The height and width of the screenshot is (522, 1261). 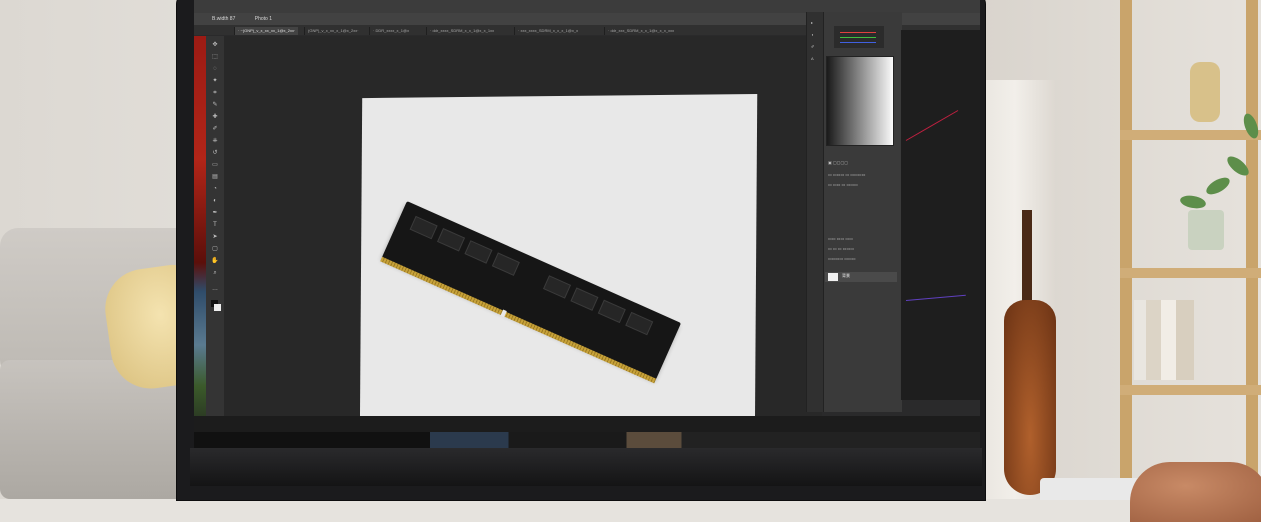 What do you see at coordinates (215, 189) in the screenshot?
I see `blur-tool-icon: ◔` at bounding box center [215, 189].